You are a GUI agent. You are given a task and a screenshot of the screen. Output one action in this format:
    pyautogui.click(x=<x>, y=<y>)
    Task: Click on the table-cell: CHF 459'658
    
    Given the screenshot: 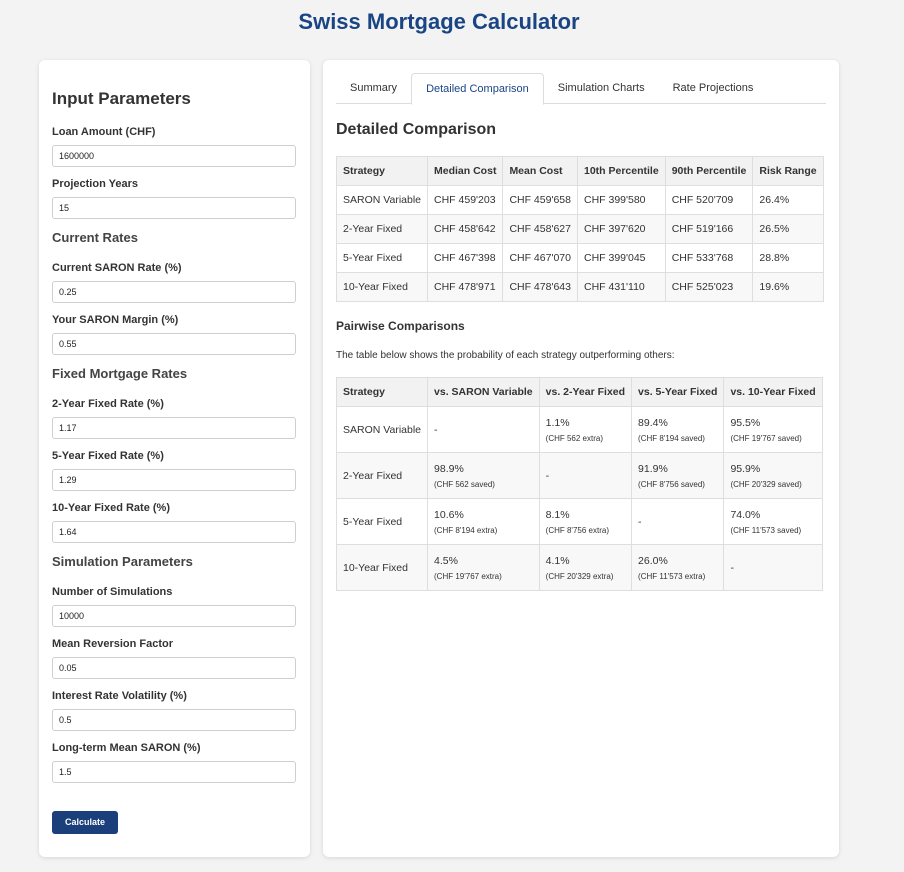 What is the action you would take?
    pyautogui.click(x=540, y=200)
    